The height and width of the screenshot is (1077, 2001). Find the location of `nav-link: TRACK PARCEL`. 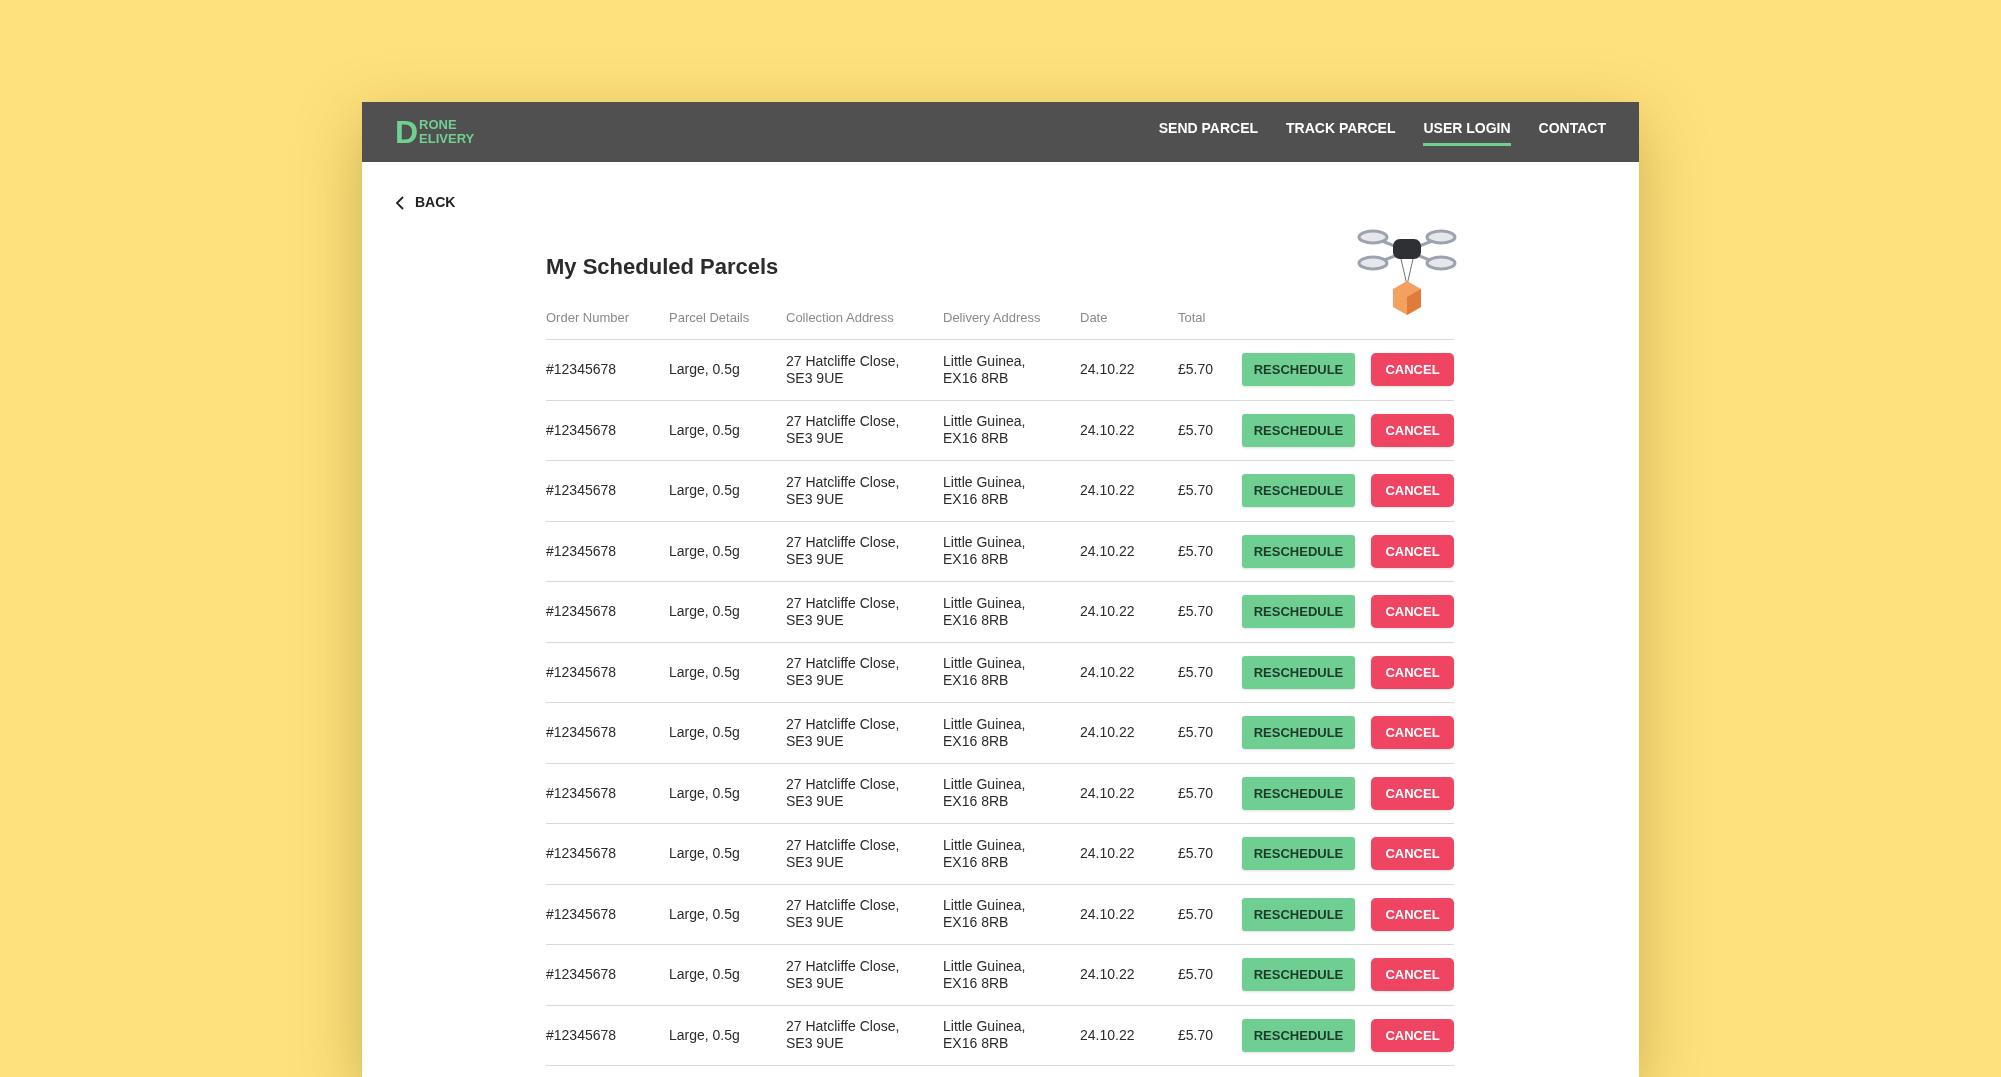

nav-link: TRACK PARCEL is located at coordinates (1341, 132).